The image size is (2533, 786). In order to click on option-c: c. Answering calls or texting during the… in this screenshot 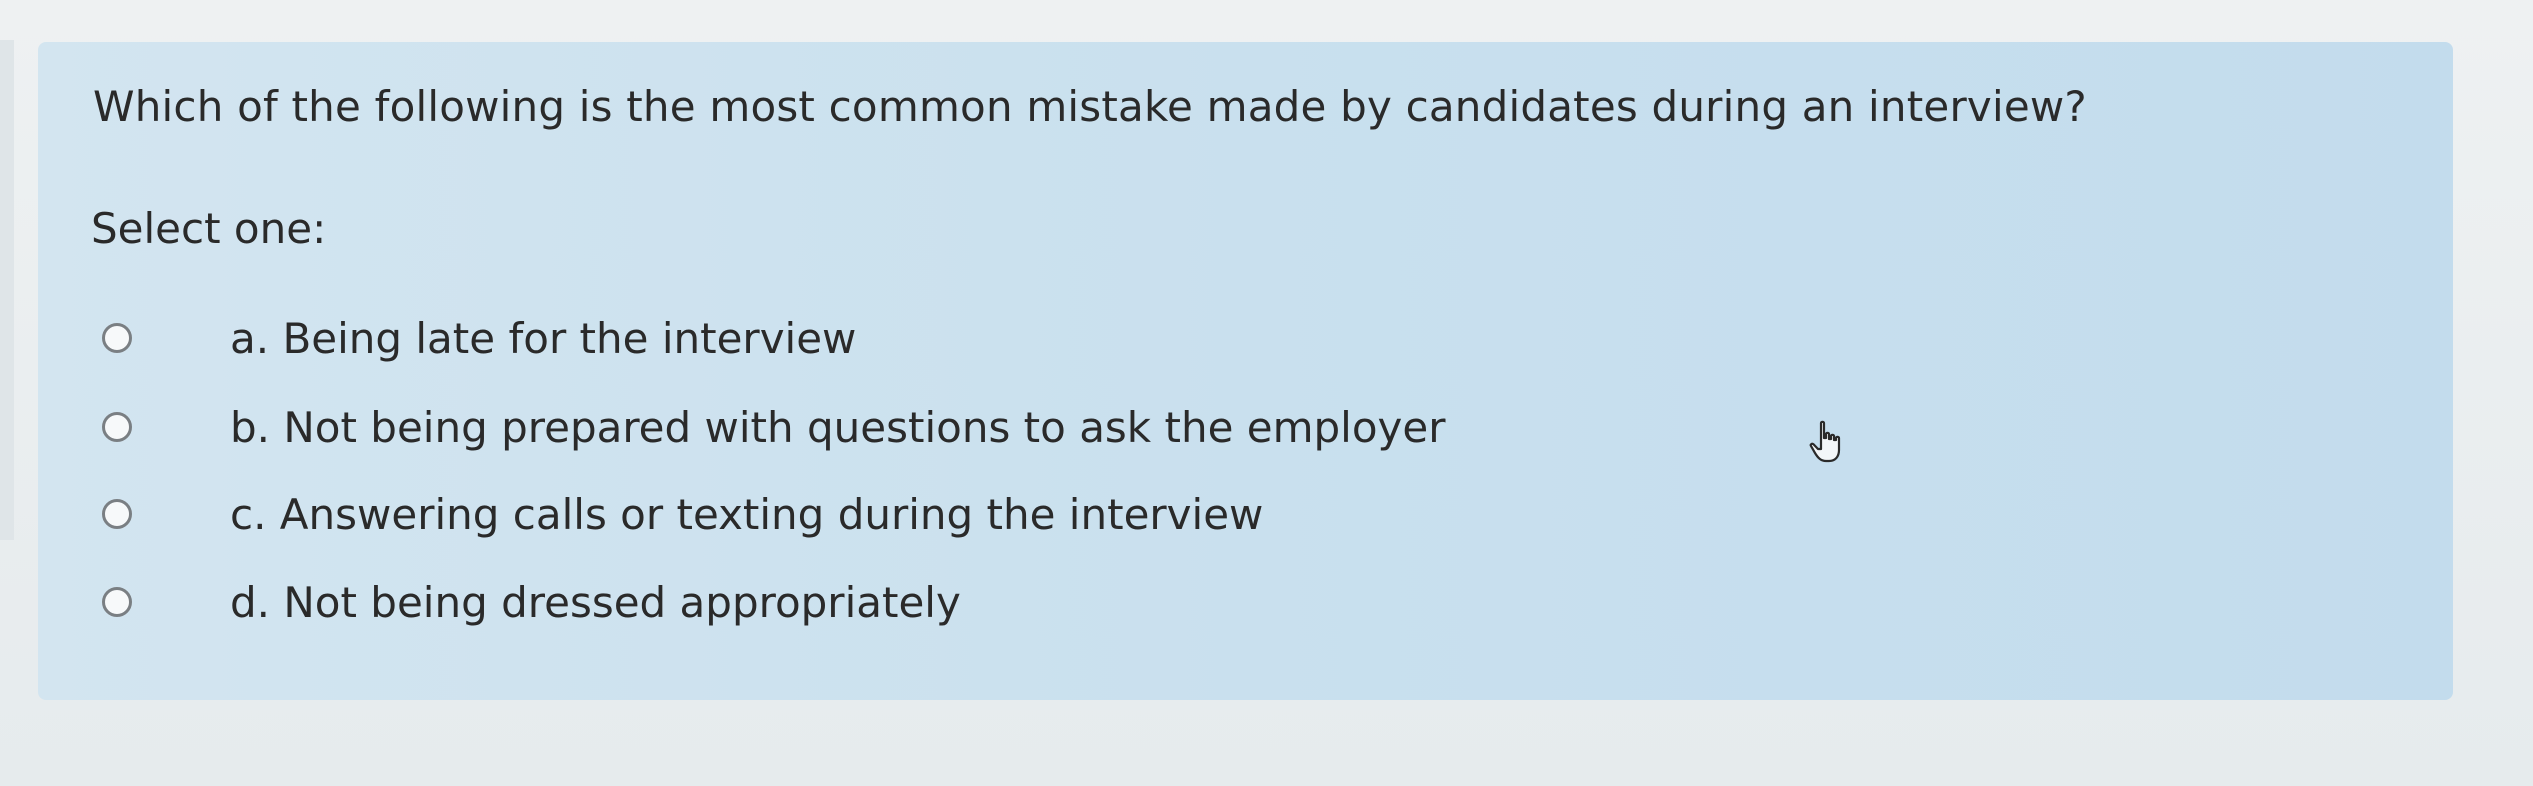, I will do `click(1102, 514)`.